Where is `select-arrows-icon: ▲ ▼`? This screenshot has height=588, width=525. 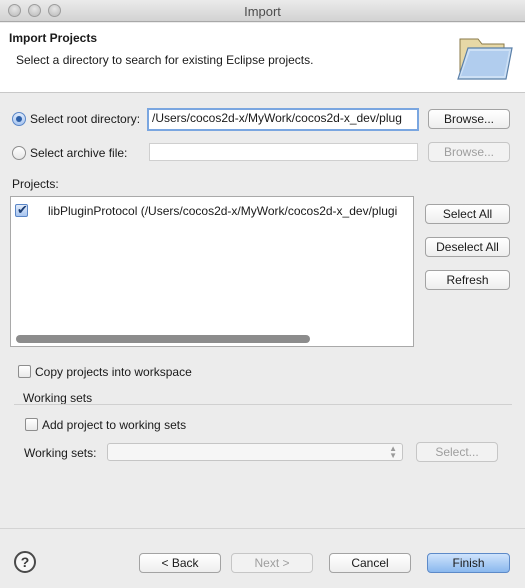
select-arrows-icon: ▲ ▼ is located at coordinates (393, 452).